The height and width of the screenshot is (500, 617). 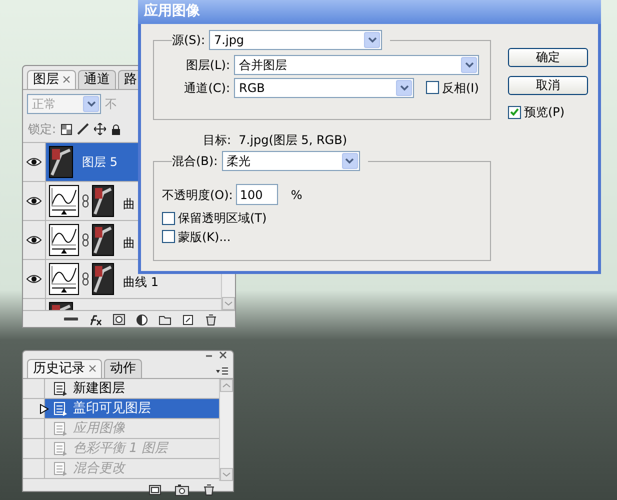 I want to click on history-step-label: 色彩平衡 1 图层, so click(x=120, y=448).